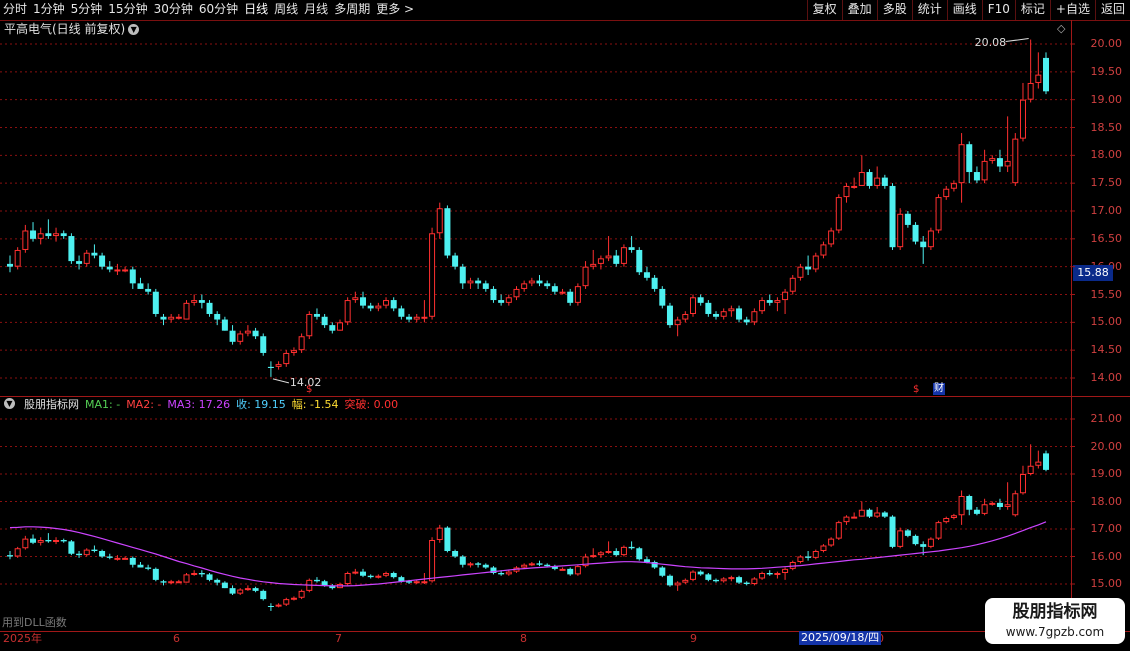 The height and width of the screenshot is (651, 1130). What do you see at coordinates (51, 404) in the screenshot?
I see `indicator-name: 股朋指标网` at bounding box center [51, 404].